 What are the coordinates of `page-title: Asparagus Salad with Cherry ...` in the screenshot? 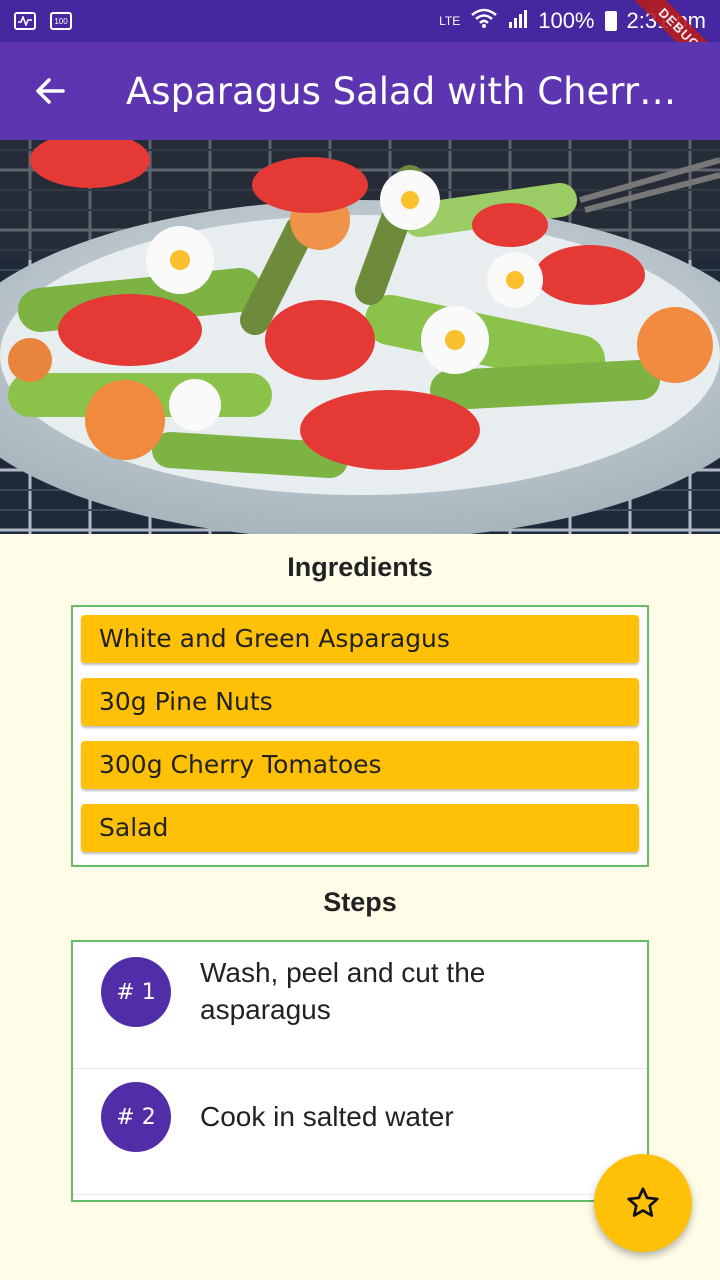 It's located at (406, 91).